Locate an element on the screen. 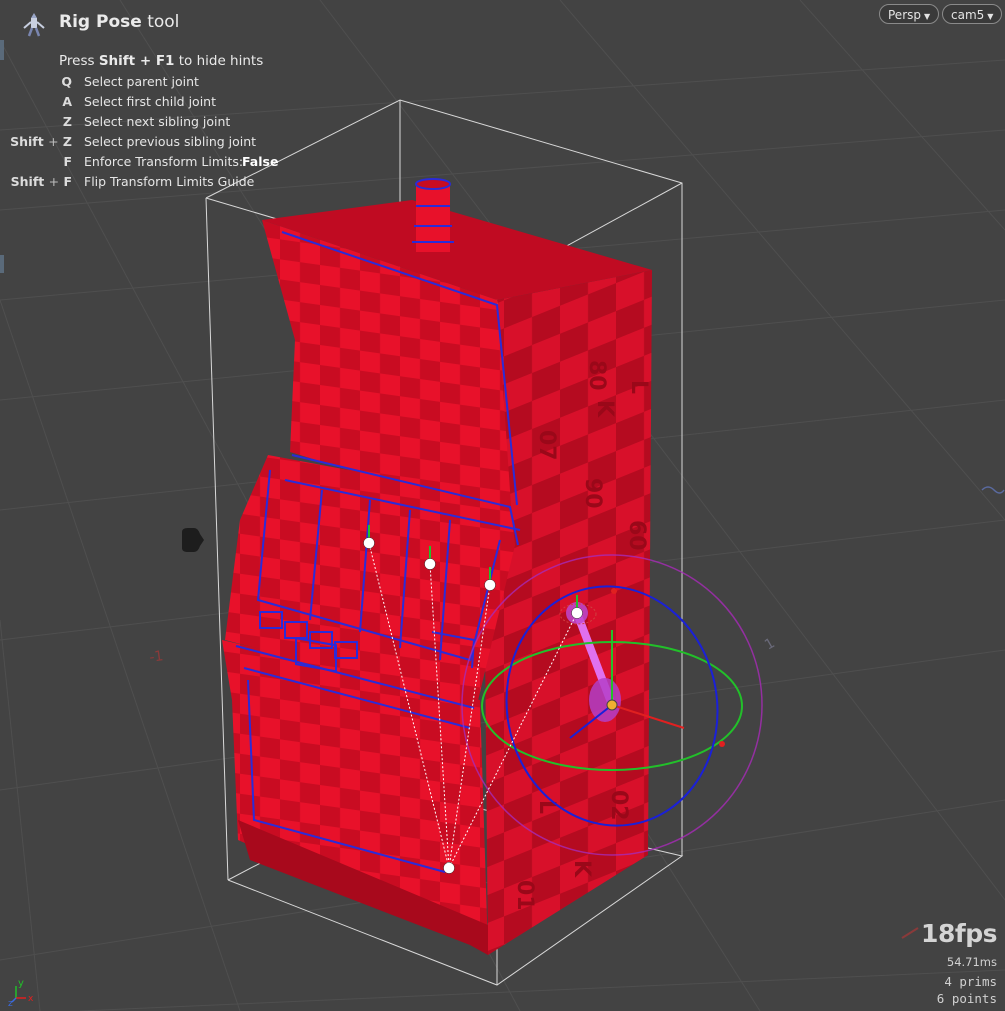  hints-intro: Press Shift + F1 to hide hints is located at coordinates (161, 61).